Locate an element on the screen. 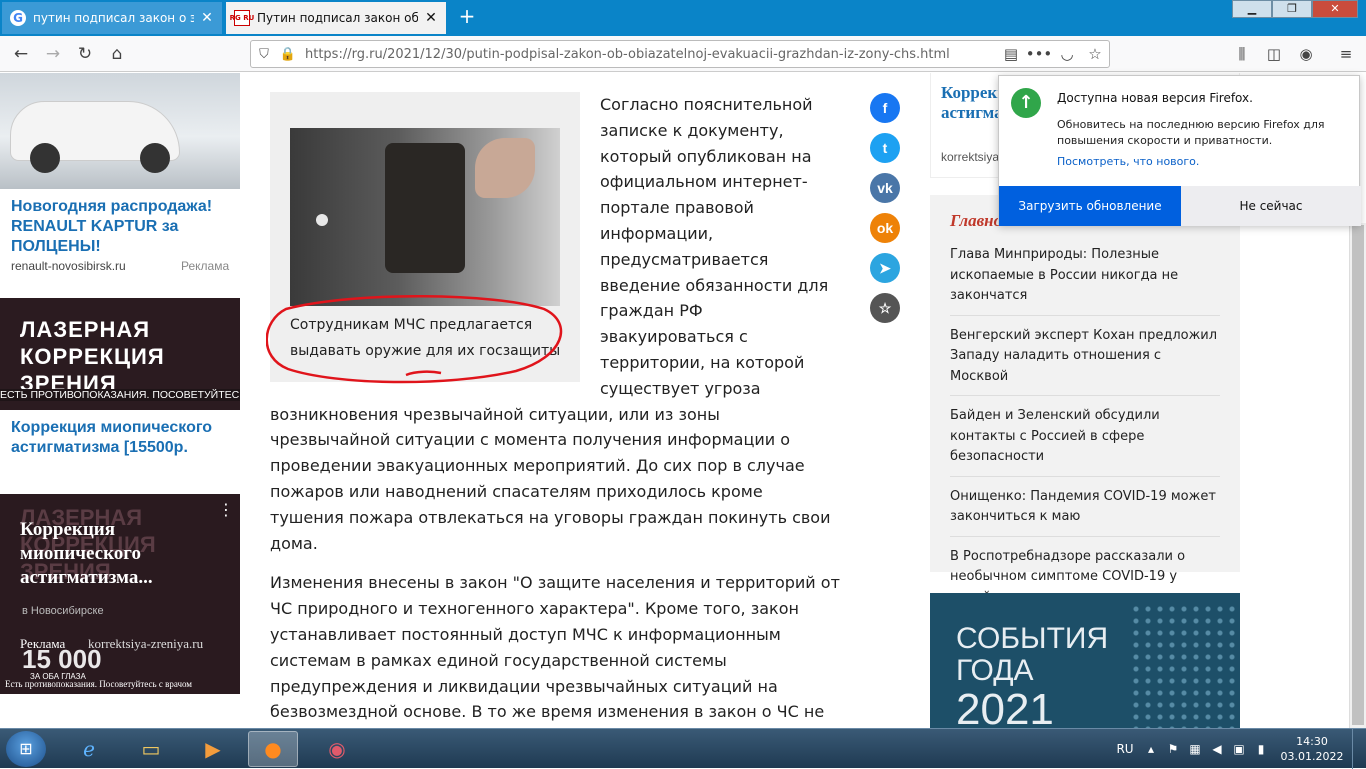  vk-share-icon: vk is located at coordinates (885, 188).